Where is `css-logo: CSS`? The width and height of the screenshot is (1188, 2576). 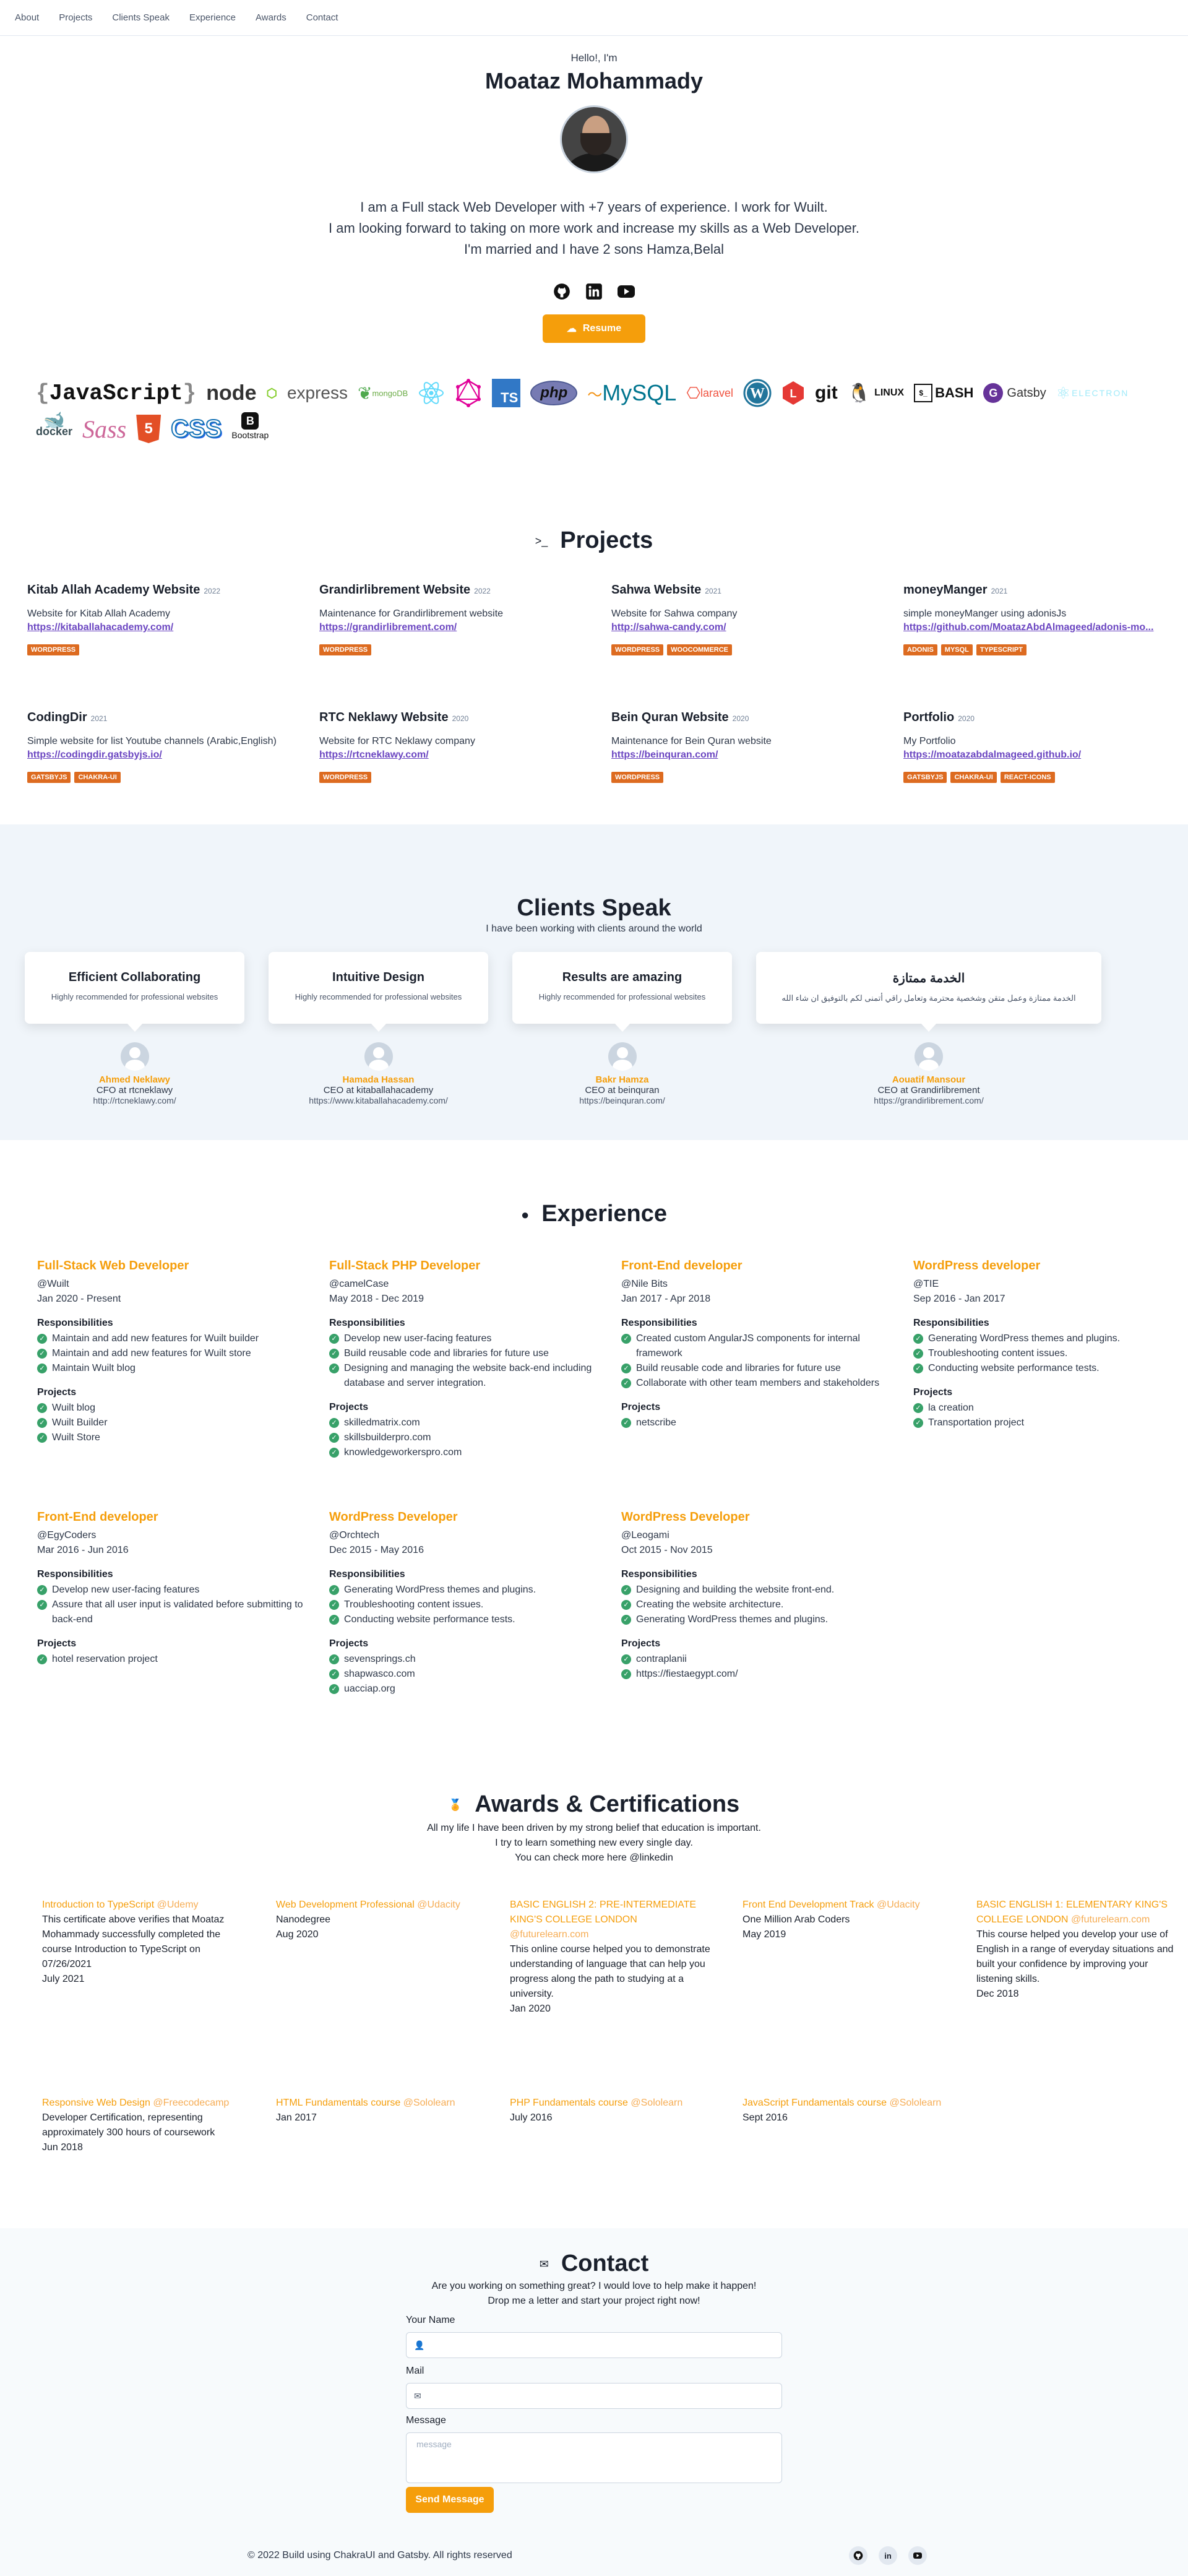
css-logo: CSS is located at coordinates (196, 429).